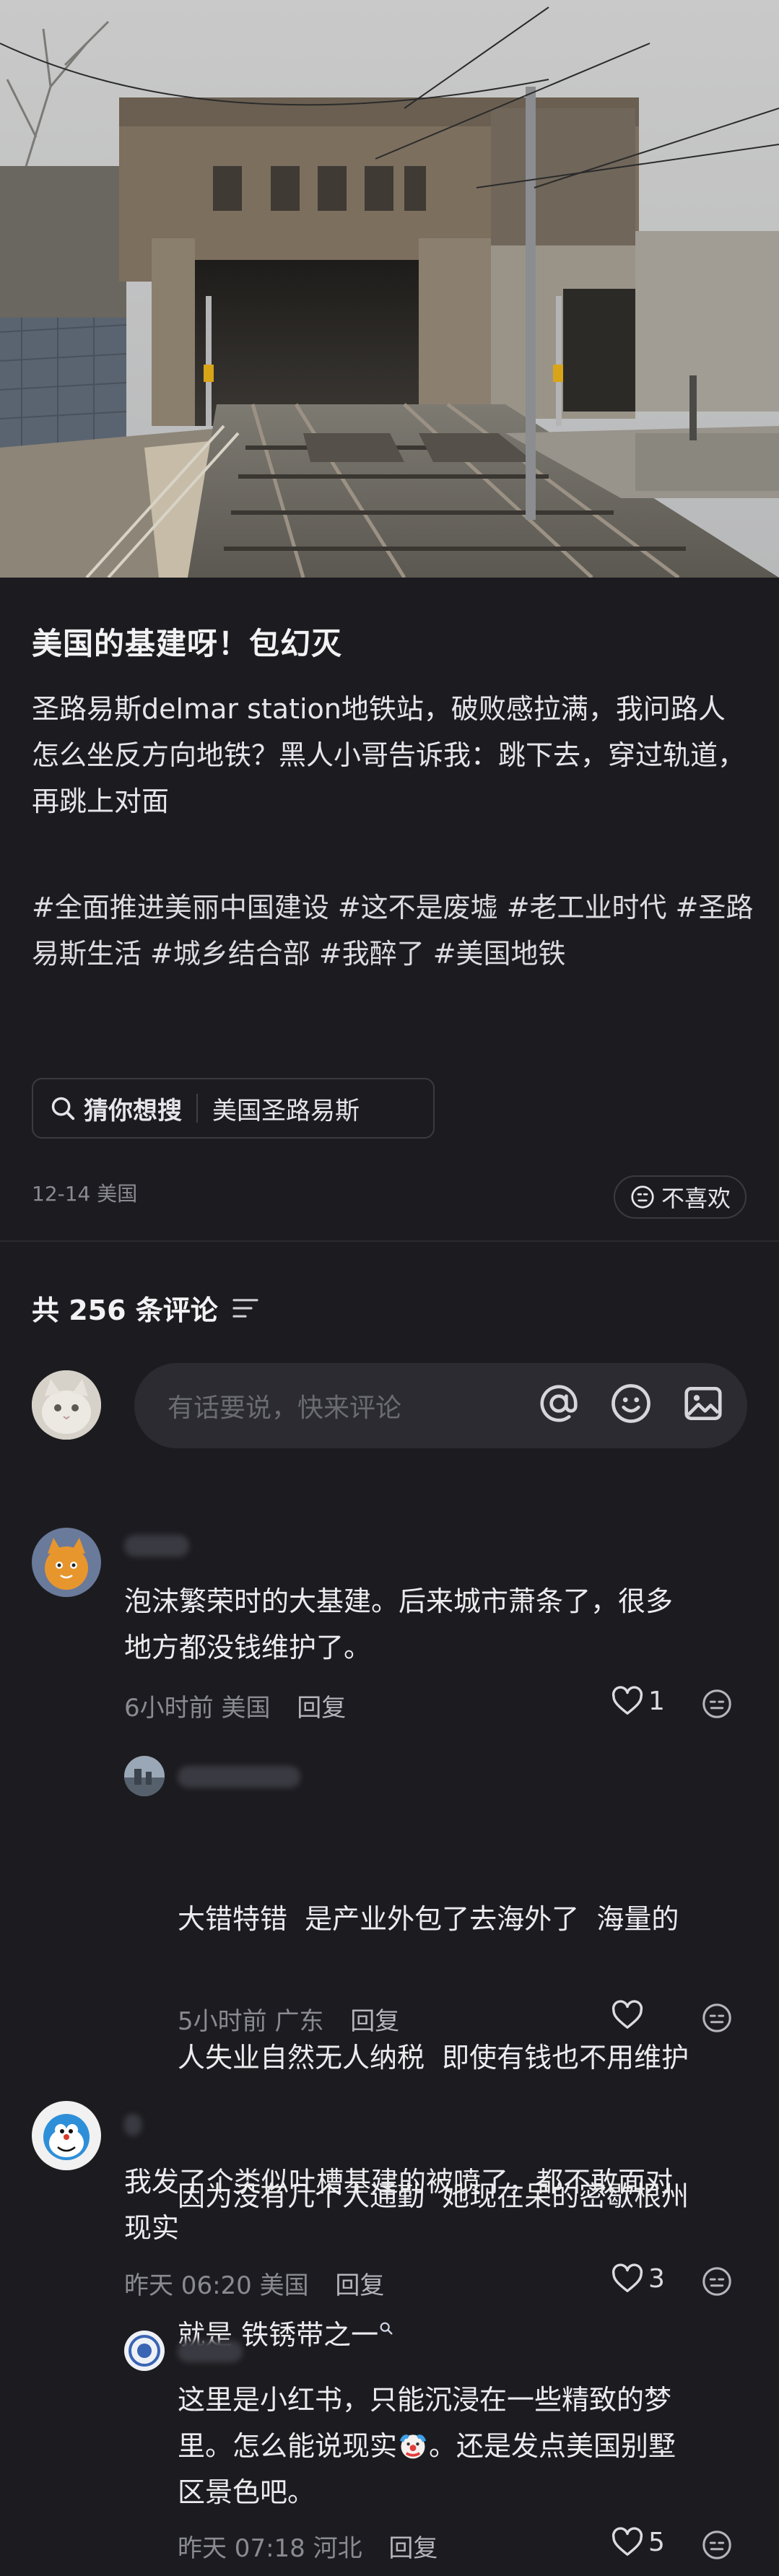  Describe the element at coordinates (230, 954) in the screenshot. I see `hashtag: #城乡结合部` at that location.